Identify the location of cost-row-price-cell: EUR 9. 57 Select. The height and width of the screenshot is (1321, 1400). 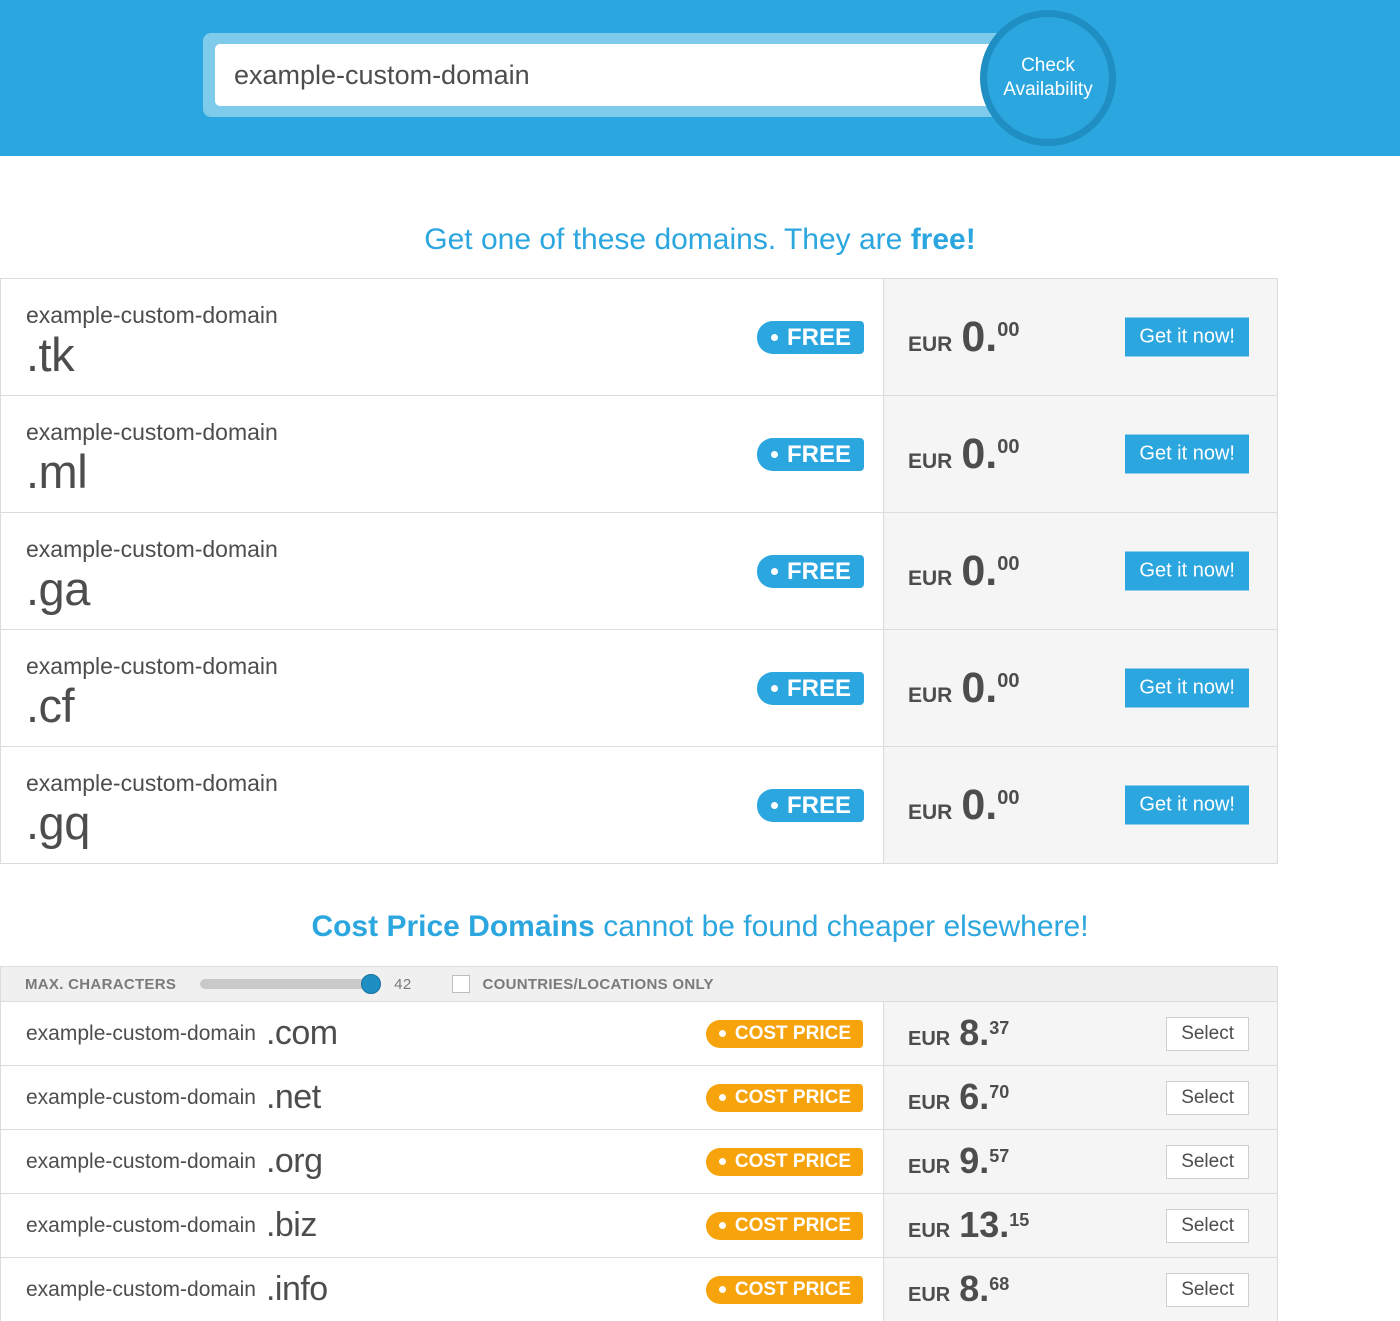
(1080, 1161).